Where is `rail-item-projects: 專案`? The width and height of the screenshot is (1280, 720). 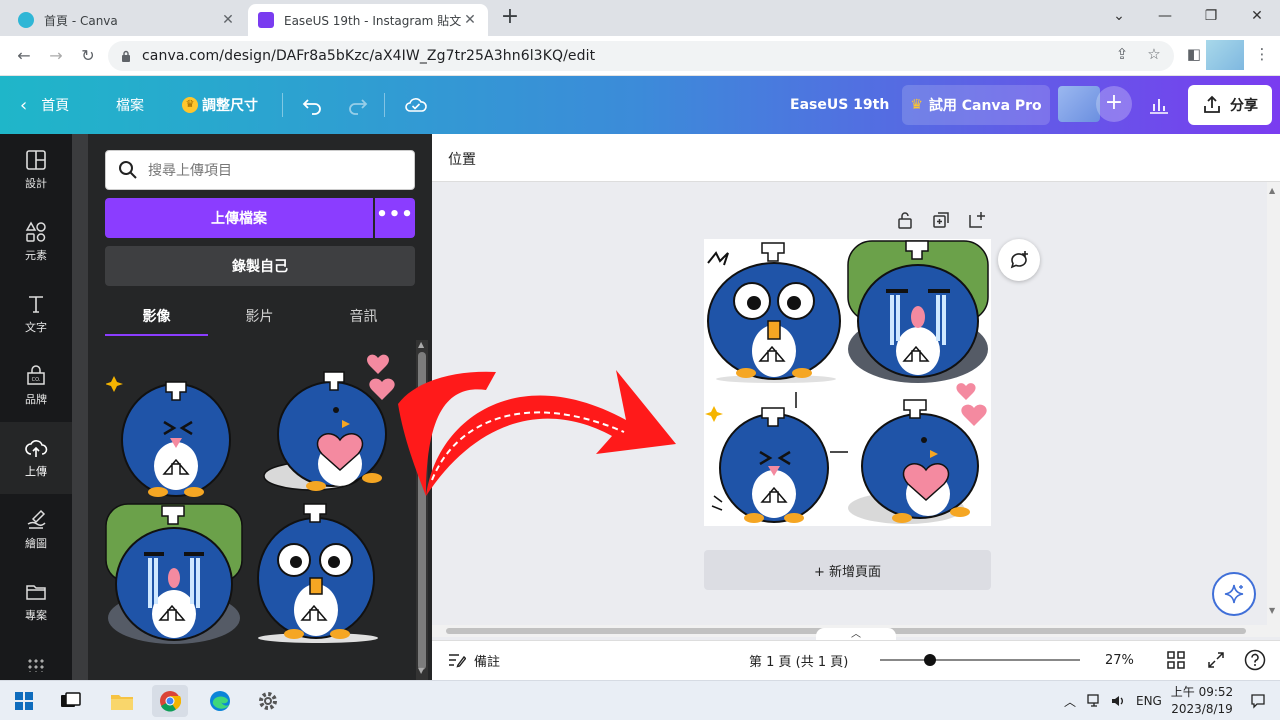 rail-item-projects: 專案 is located at coordinates (36, 602).